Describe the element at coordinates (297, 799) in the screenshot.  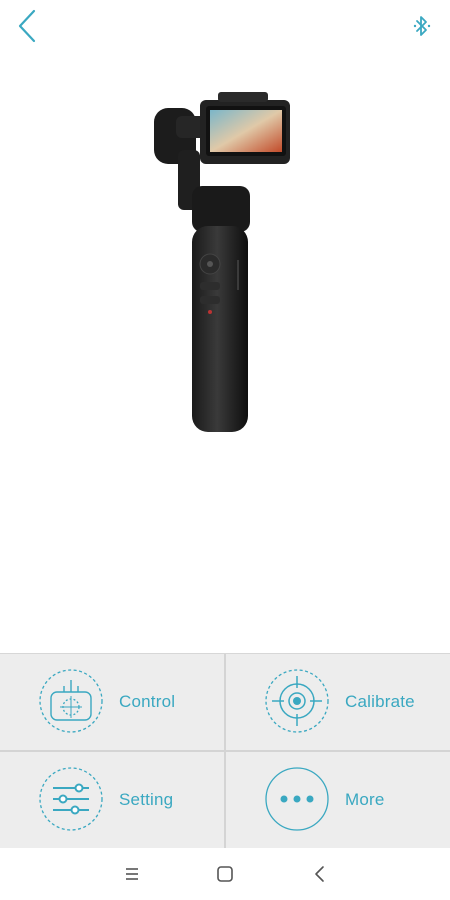
I see `more-dots-icon` at that location.